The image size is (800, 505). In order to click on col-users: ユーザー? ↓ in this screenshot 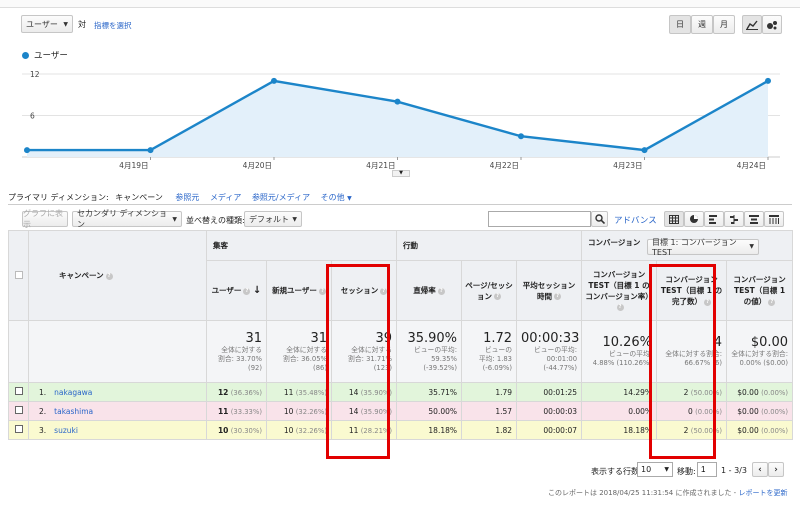, I will do `click(236, 290)`.